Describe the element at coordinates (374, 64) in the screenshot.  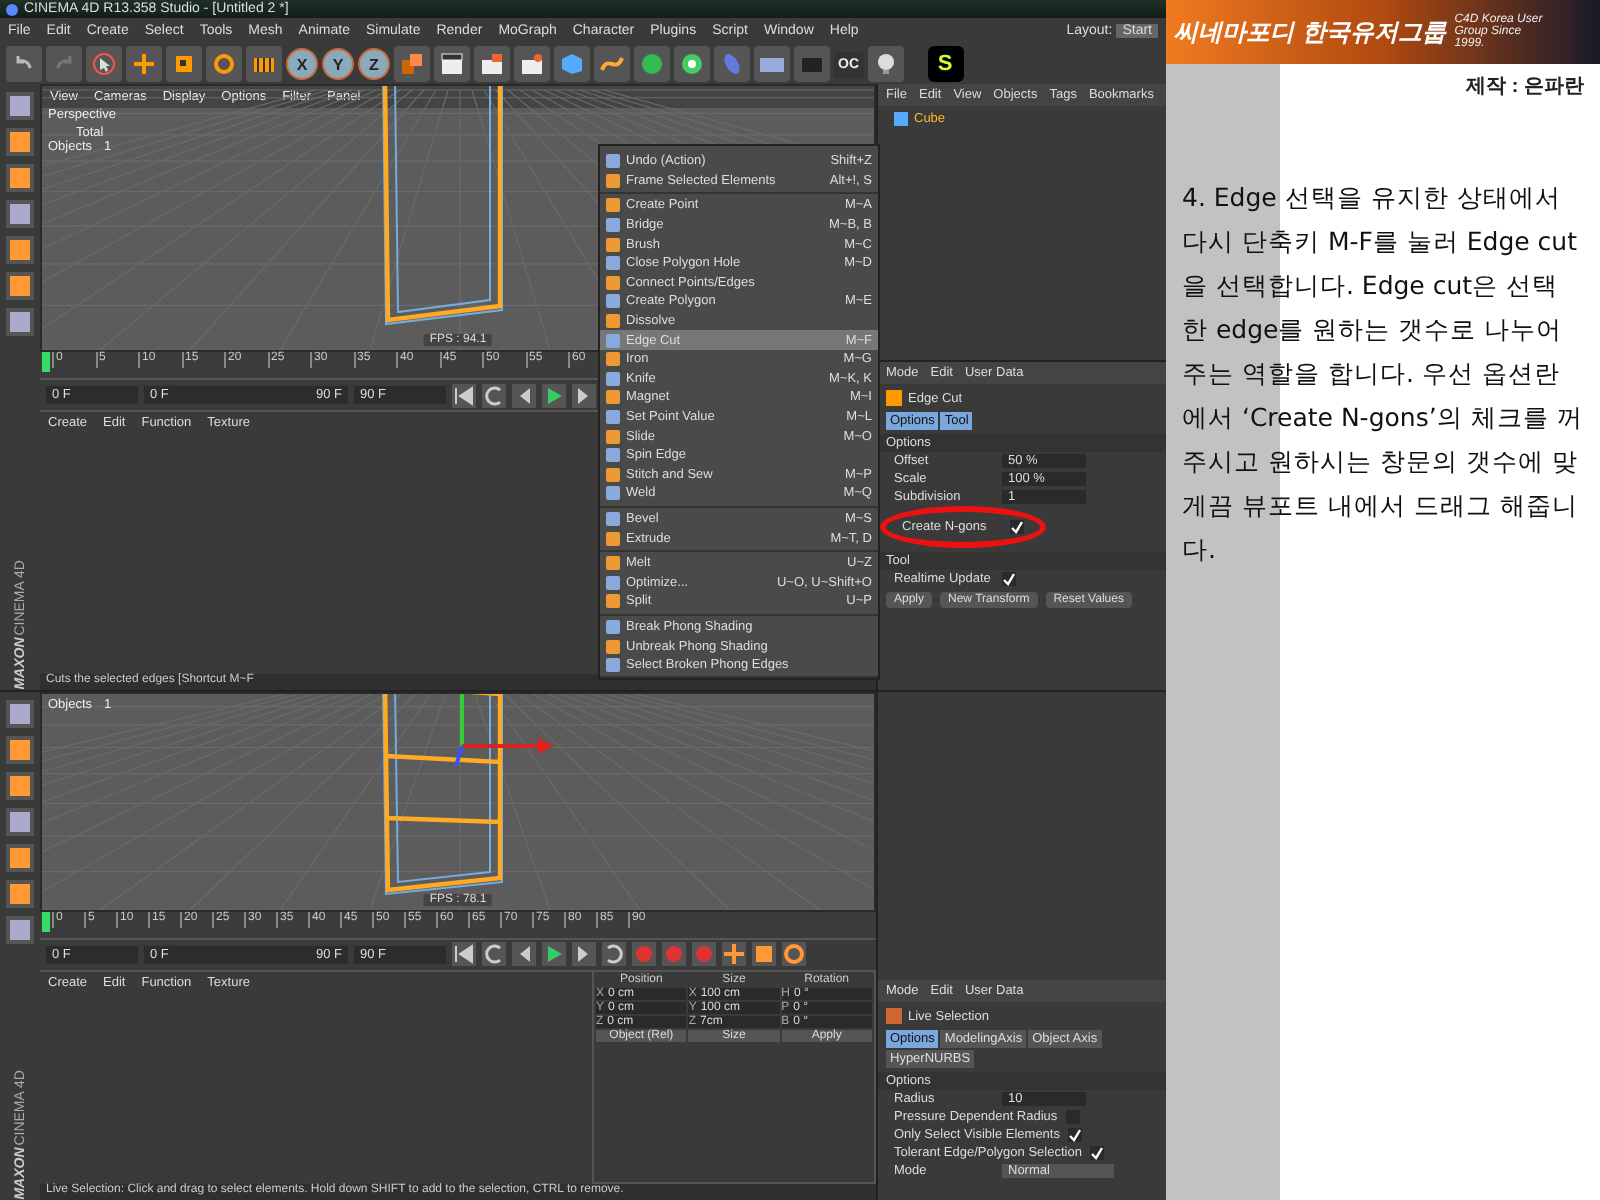
I see `axis-lock-button: Z` at that location.